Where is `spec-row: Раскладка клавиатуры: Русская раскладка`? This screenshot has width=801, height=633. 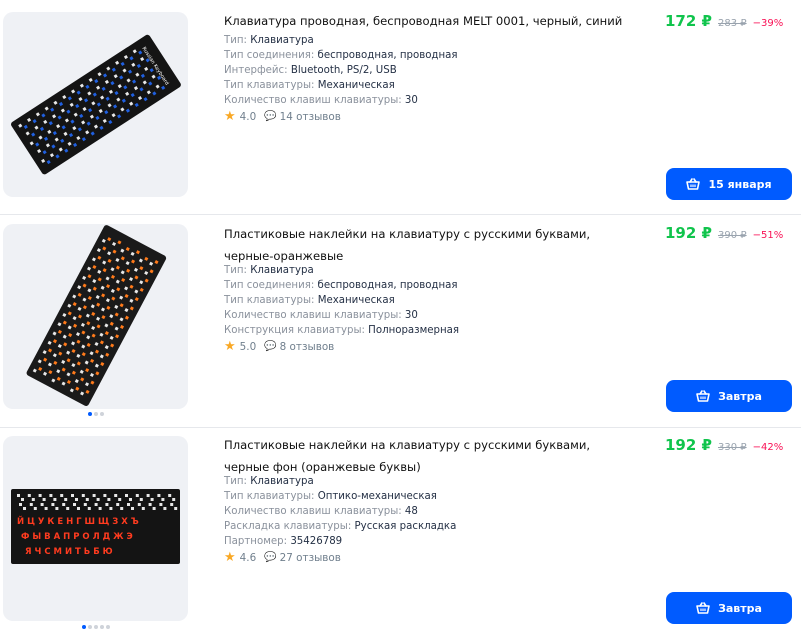 spec-row: Раскладка клавиатуры: Русская раскладка is located at coordinates (340, 526).